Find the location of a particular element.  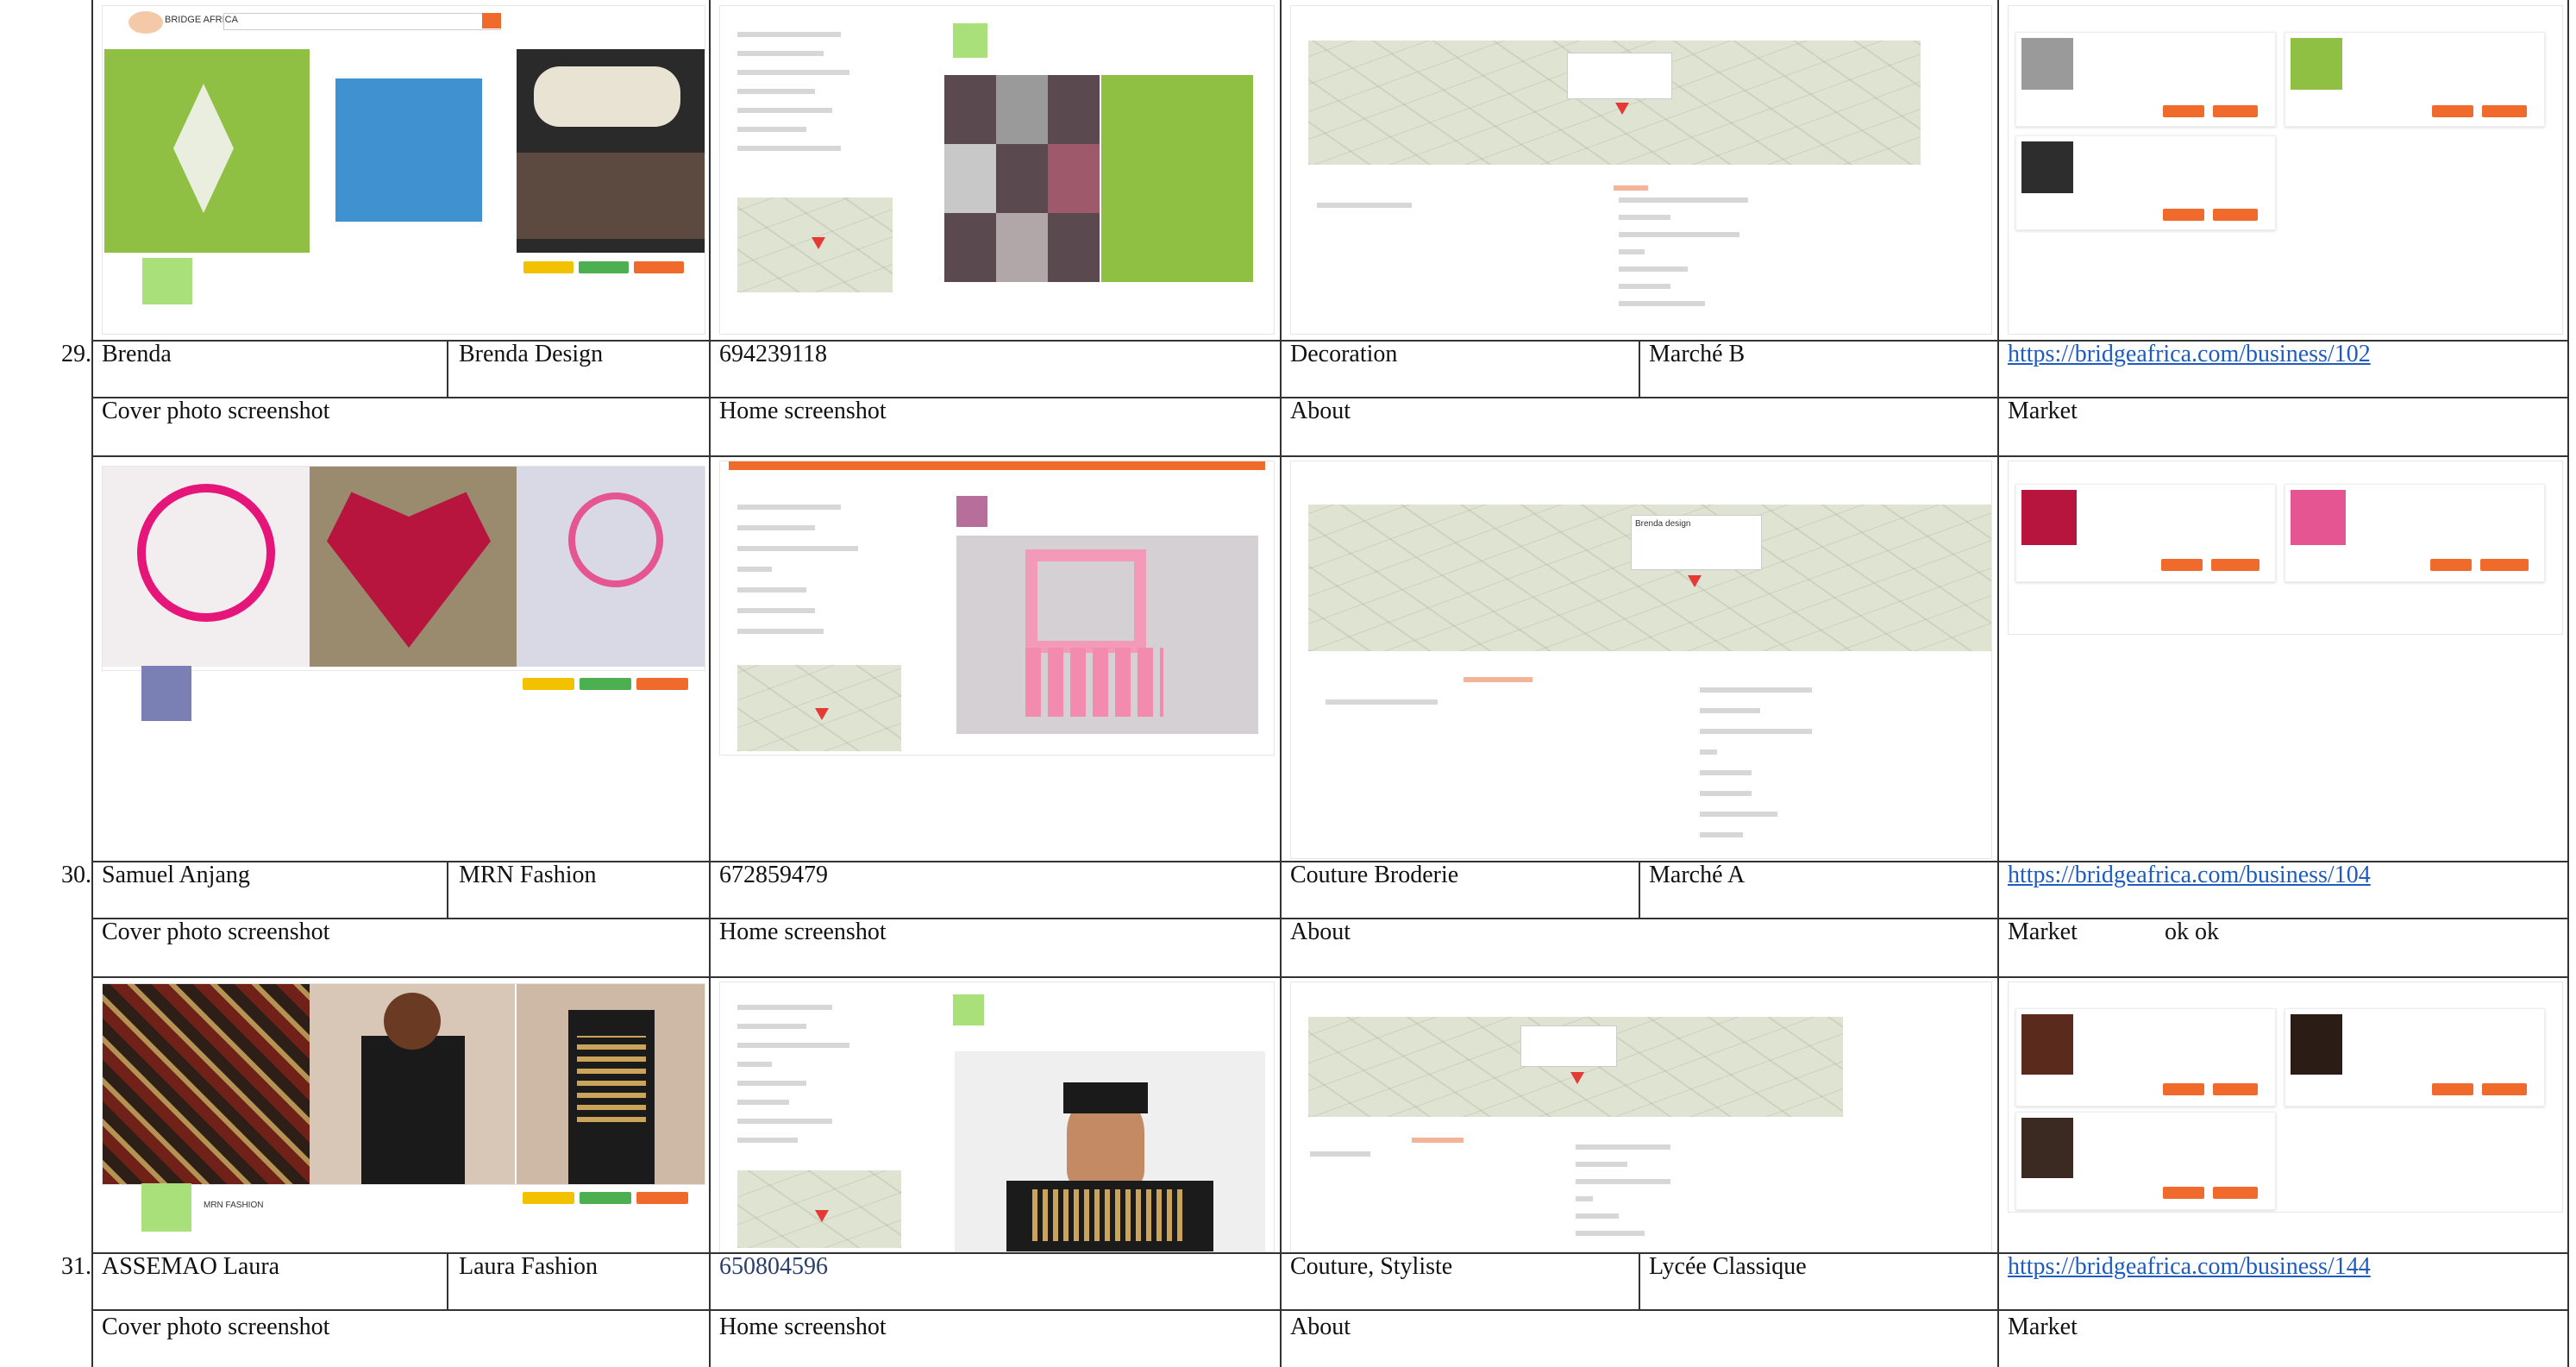

about-screenshot-row28 is located at coordinates (1641, 170).